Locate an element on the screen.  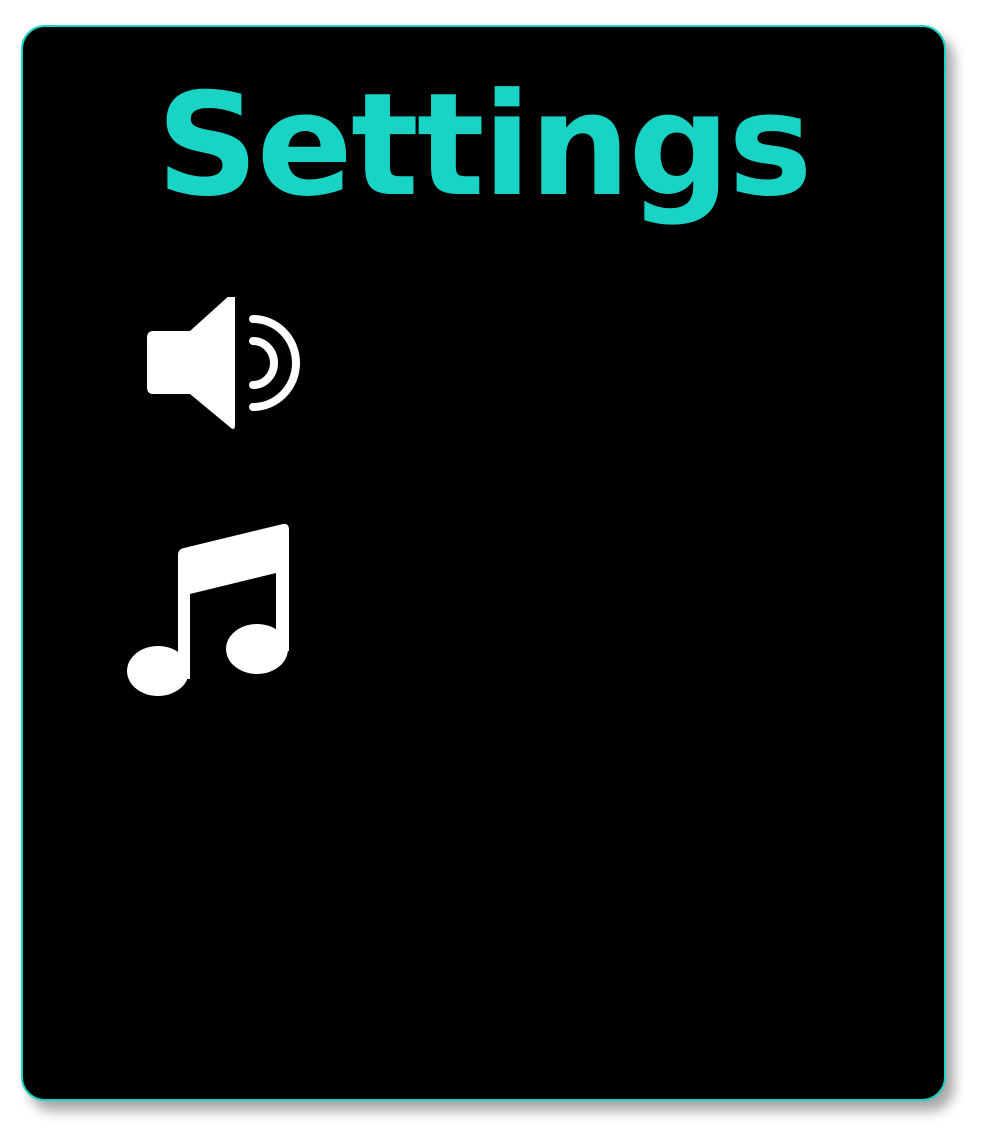
page-title: Settings is located at coordinates (484, 145).